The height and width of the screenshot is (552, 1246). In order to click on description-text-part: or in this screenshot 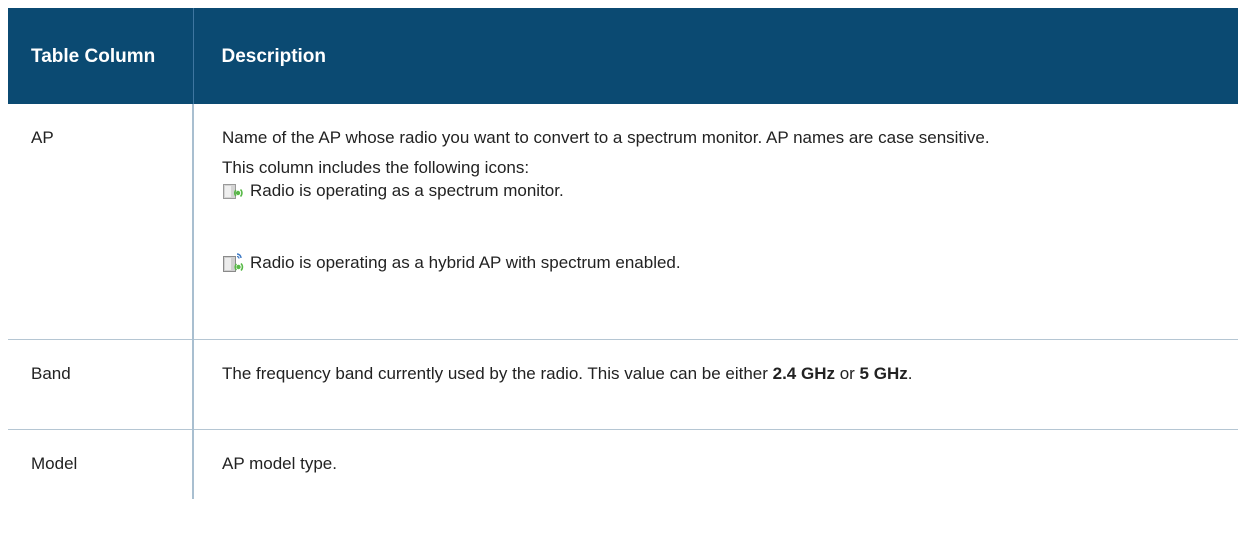, I will do `click(847, 373)`.